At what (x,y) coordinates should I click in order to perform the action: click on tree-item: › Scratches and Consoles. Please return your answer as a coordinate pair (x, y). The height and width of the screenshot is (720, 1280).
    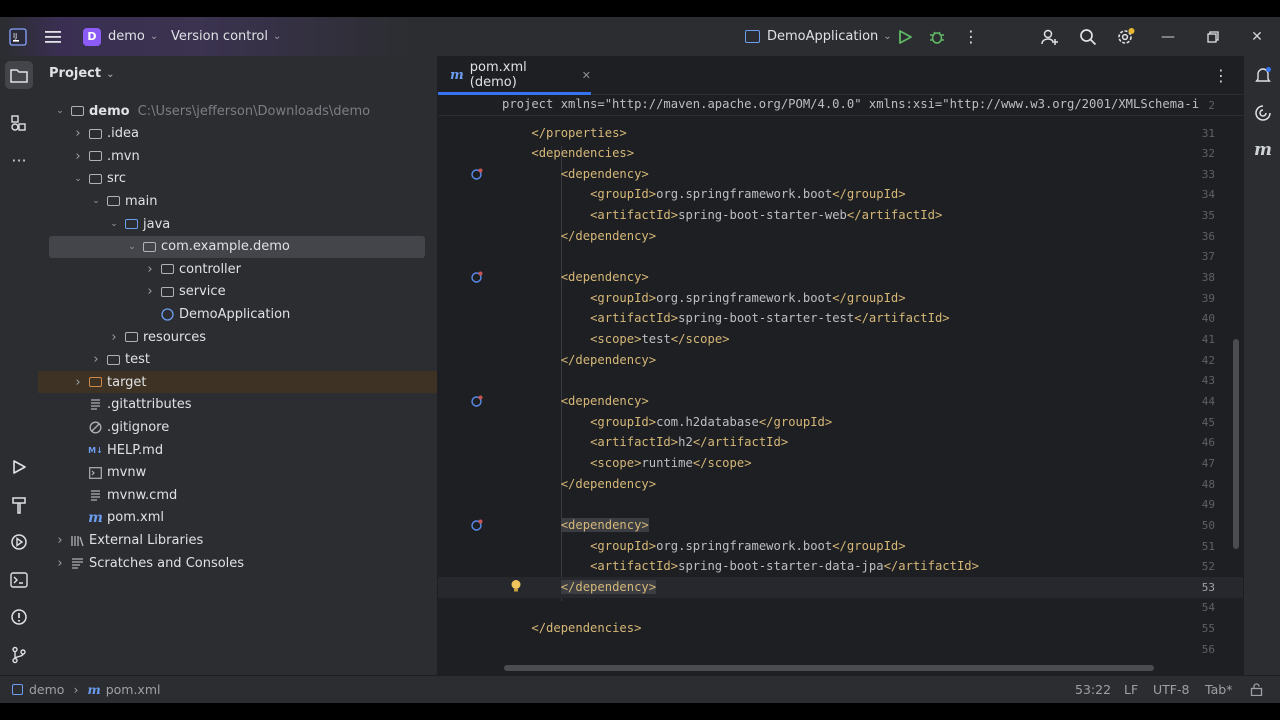
    Looking at the image, I should click on (237, 563).